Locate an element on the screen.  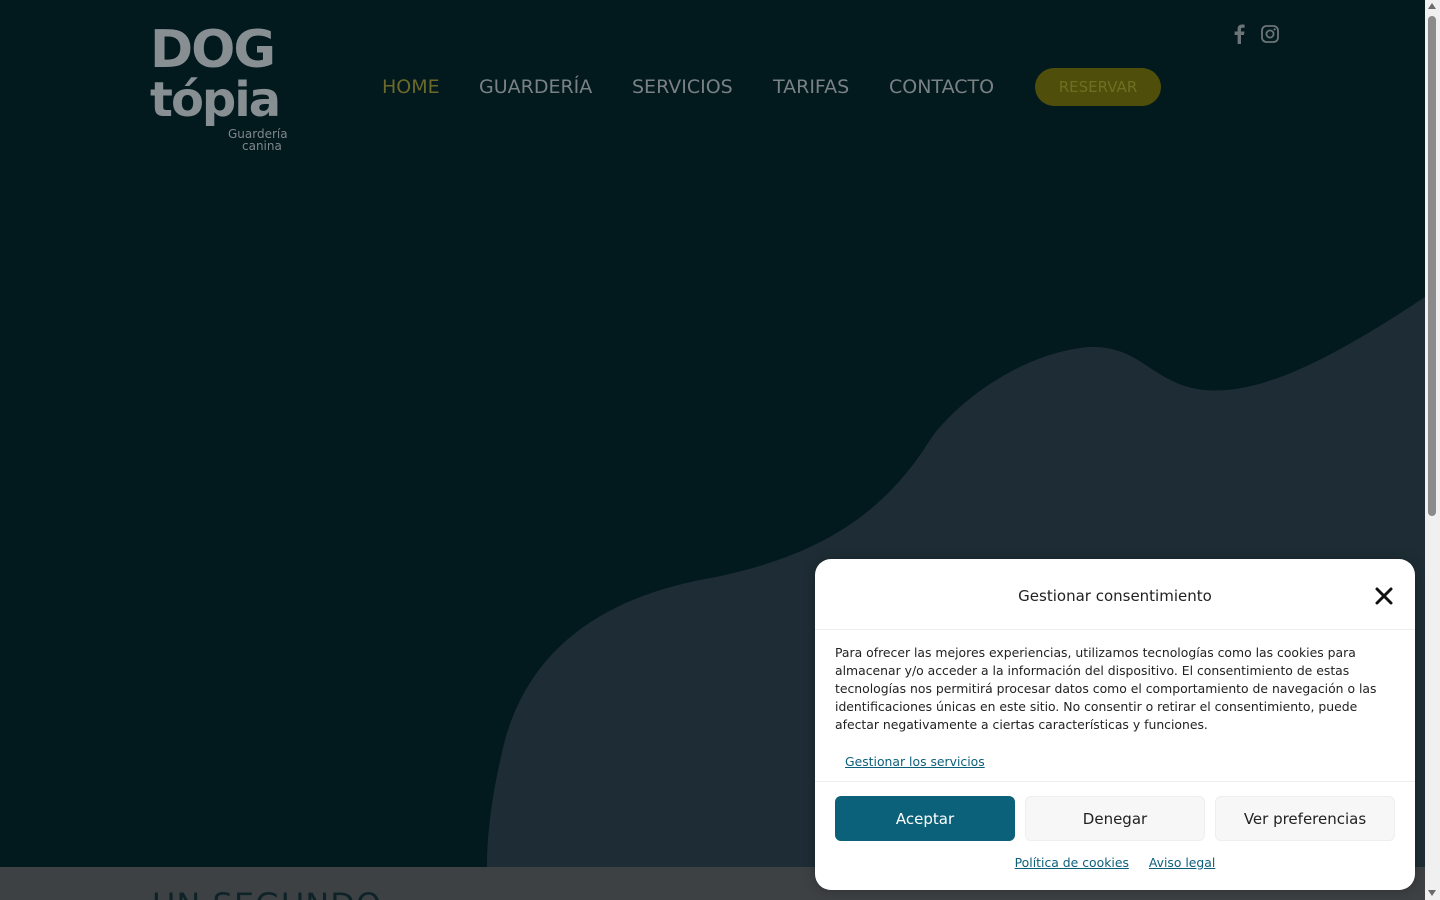
cookie-dialog-title: Gestionar consentimiento is located at coordinates (1115, 596).